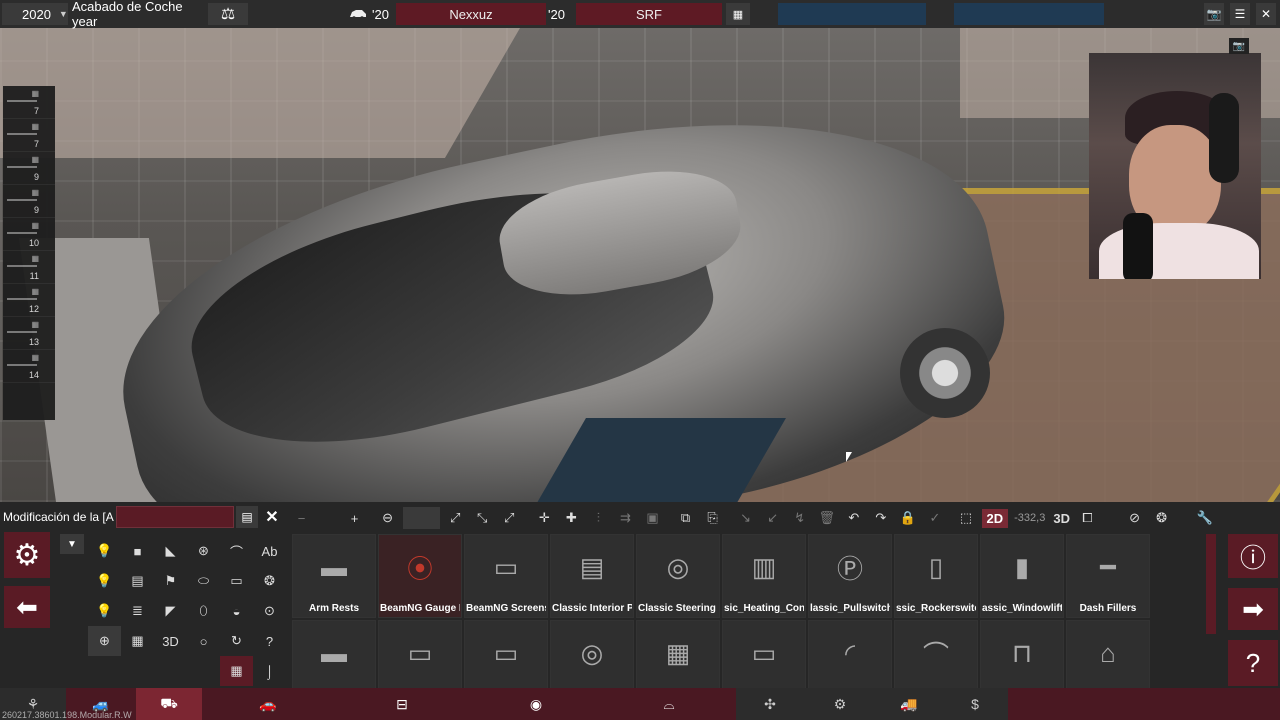 The width and height of the screenshot is (1280, 720). Describe the element at coordinates (482, 518) in the screenshot. I see `scale-y-icon: ⤡` at that location.